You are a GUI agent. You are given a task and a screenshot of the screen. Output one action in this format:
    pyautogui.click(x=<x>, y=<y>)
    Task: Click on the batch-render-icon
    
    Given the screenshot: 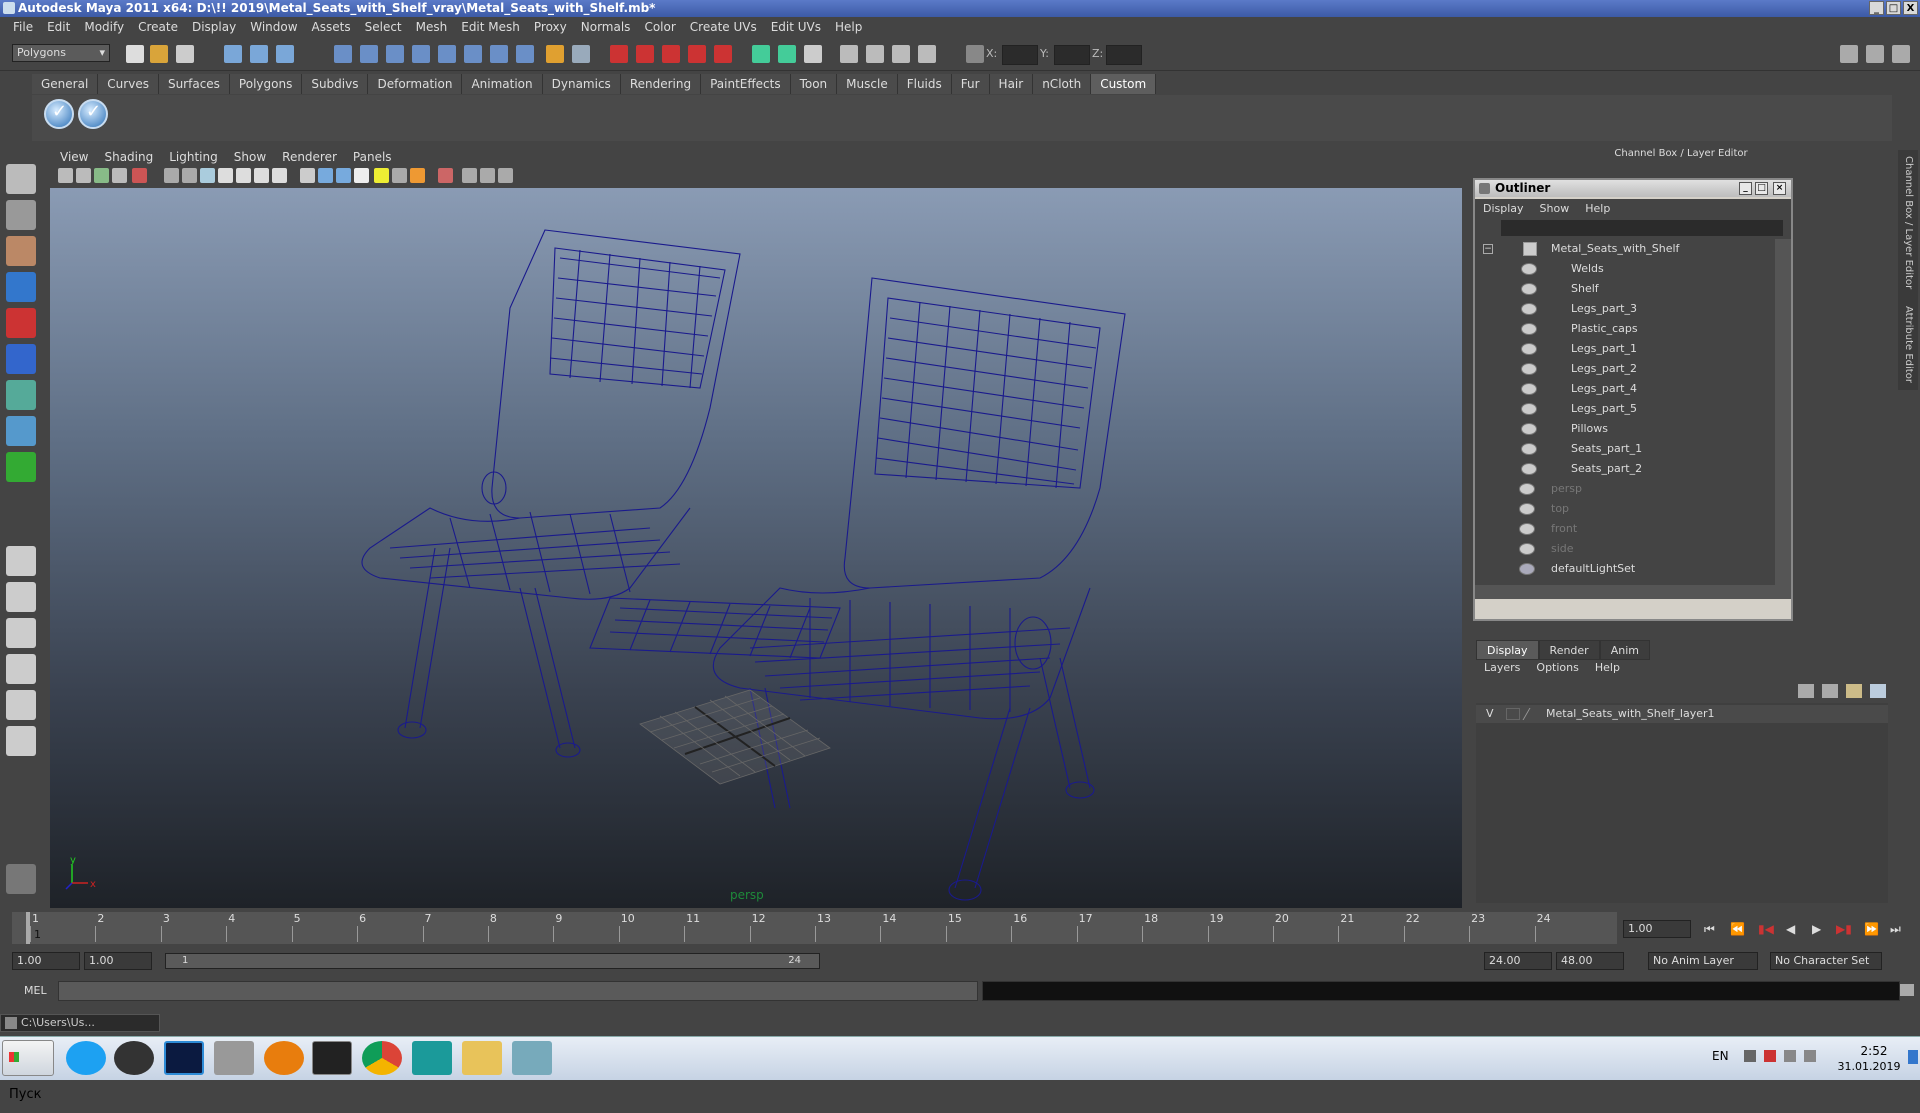 What is the action you would take?
    pyautogui.click(x=875, y=54)
    